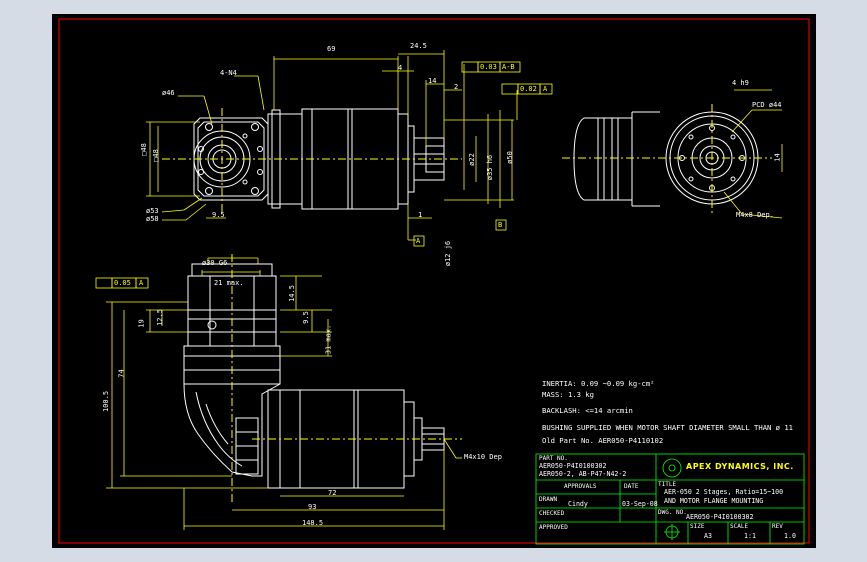 This screenshot has height=562, width=867. I want to click on dim-m4x8: M4x8 Dep., so click(755, 215).